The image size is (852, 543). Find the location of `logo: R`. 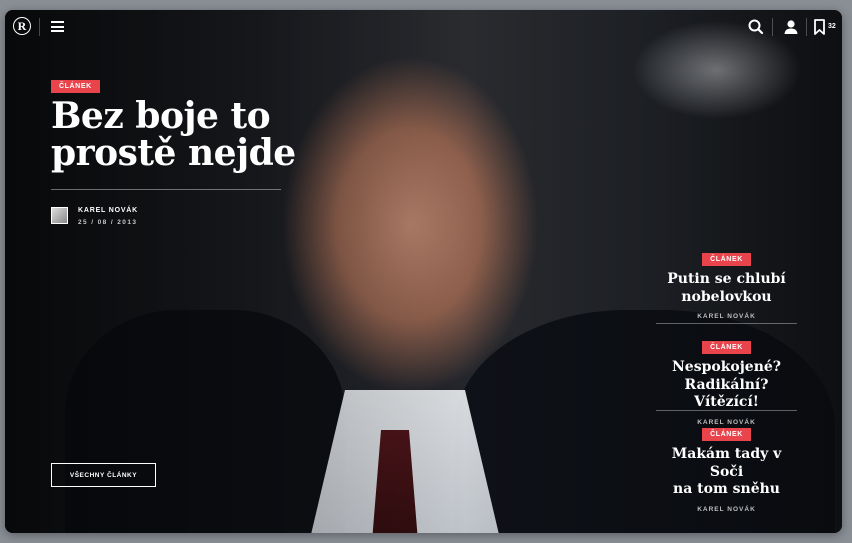

logo: R is located at coordinates (22, 26).